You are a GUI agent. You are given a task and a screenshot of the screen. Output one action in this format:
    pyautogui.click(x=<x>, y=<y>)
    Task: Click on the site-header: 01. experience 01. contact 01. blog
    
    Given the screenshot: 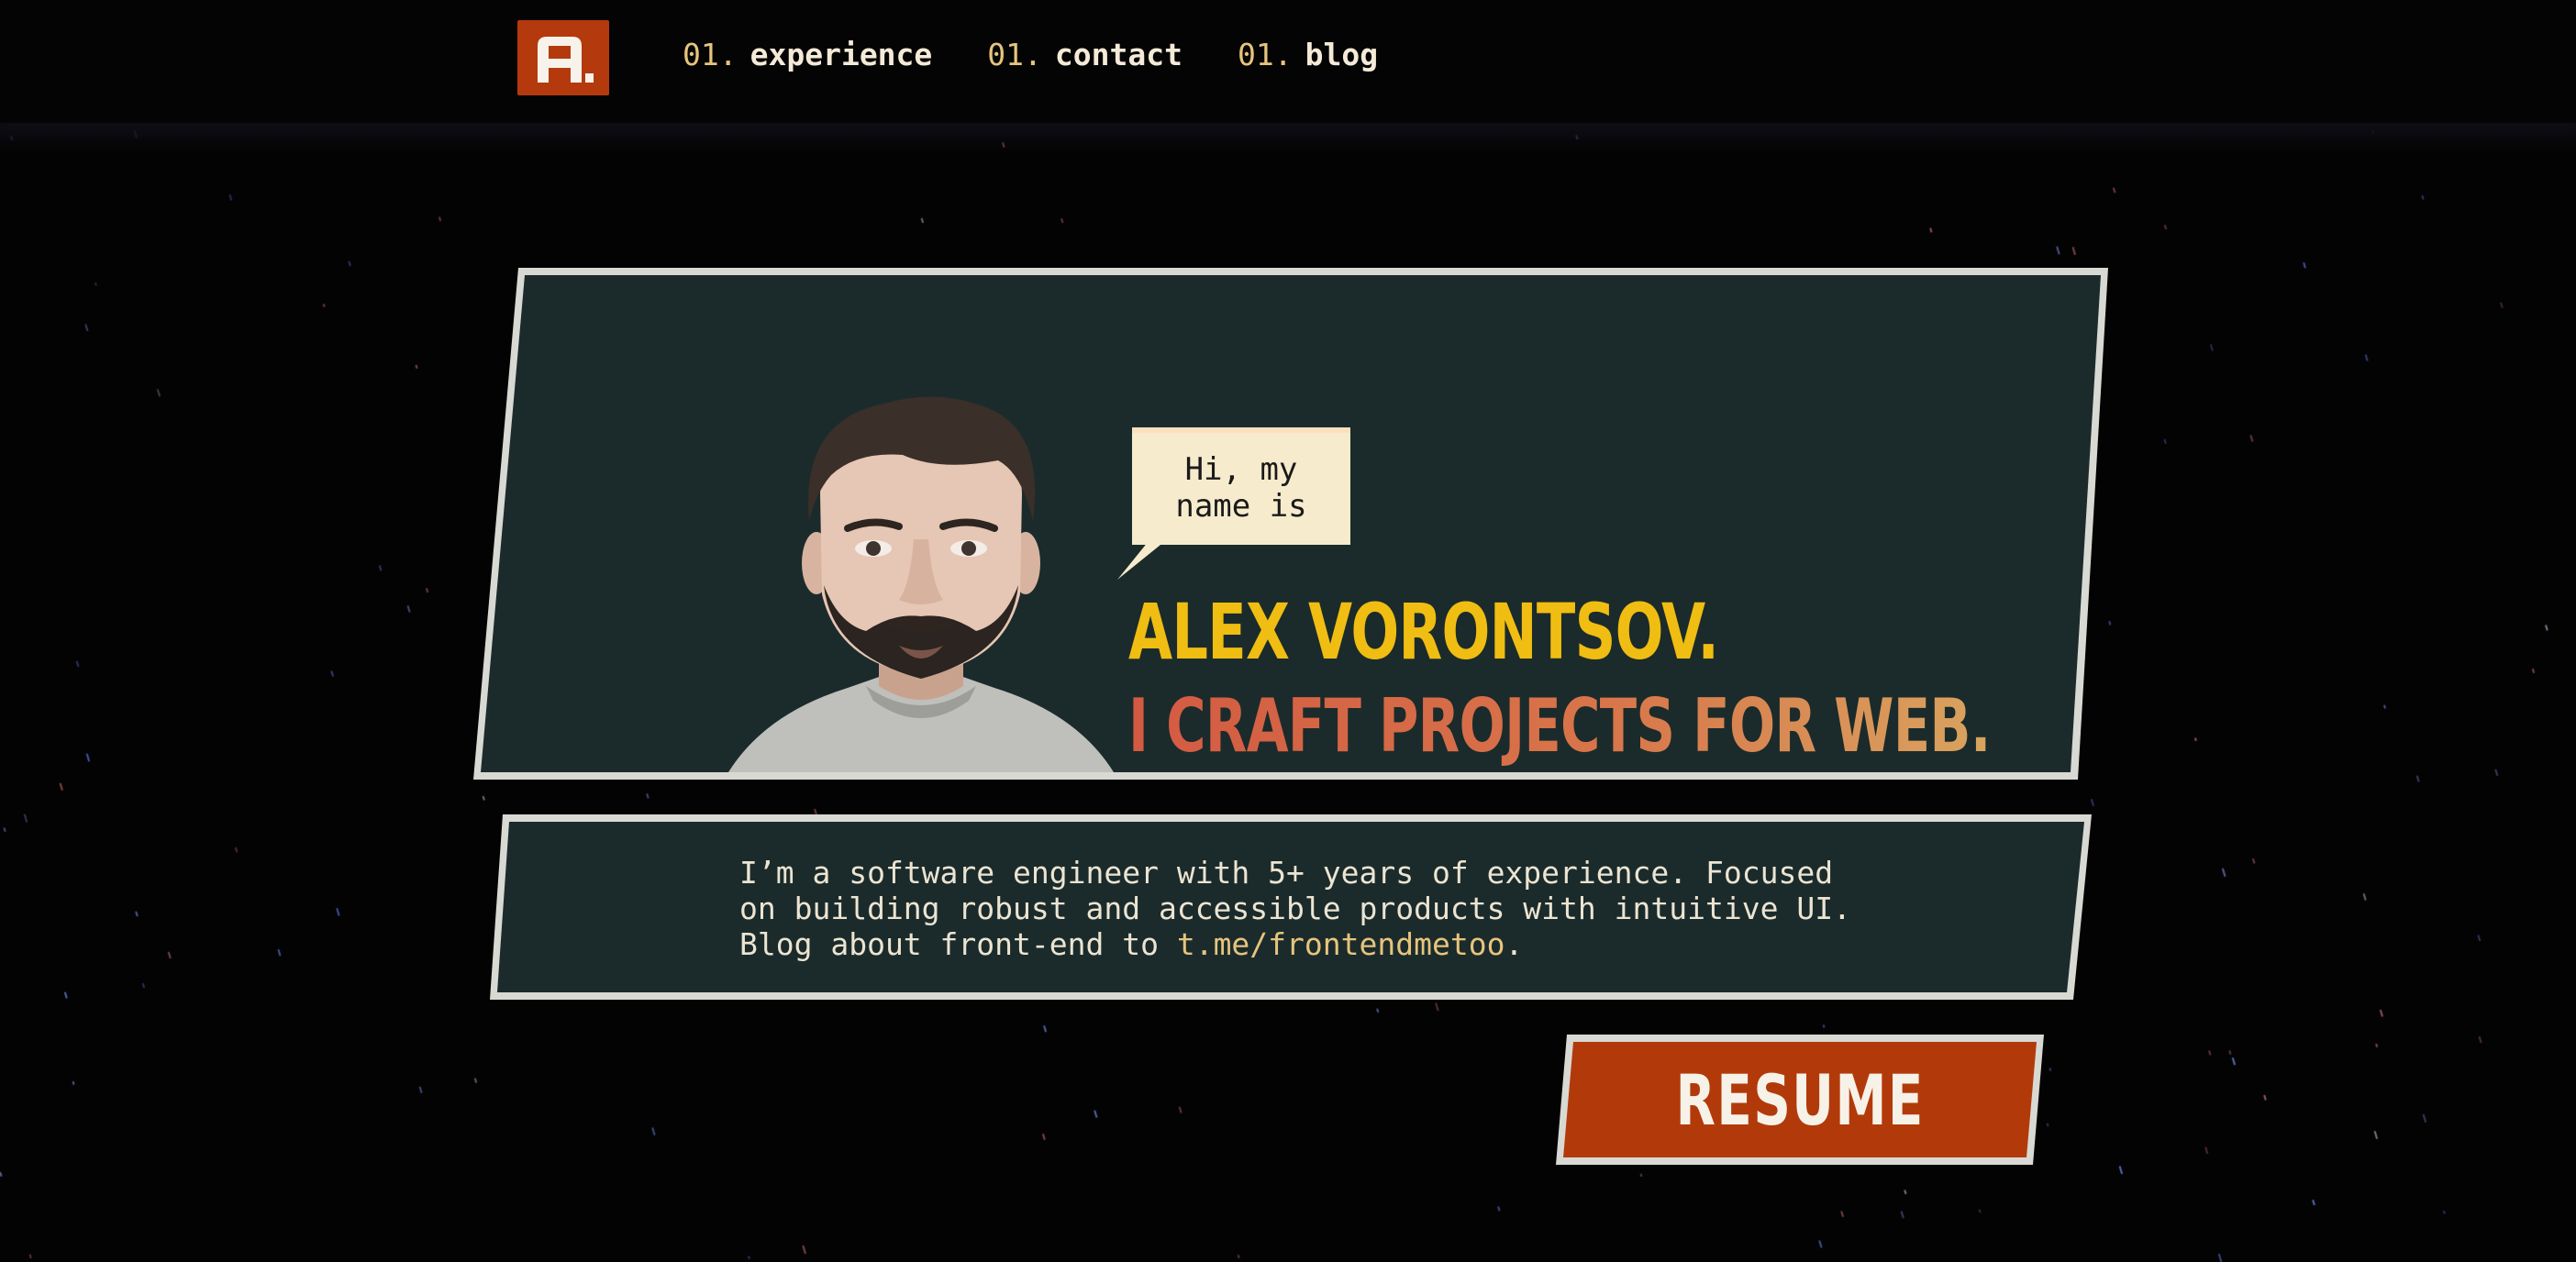 What is the action you would take?
    pyautogui.click(x=1288, y=78)
    